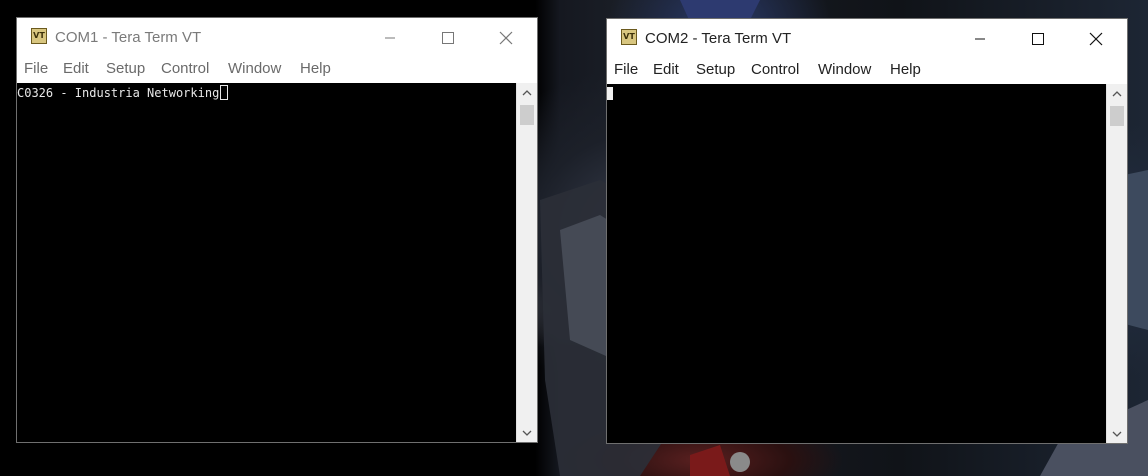 The width and height of the screenshot is (1148, 476). I want to click on title-bar: VT COM1 - Tera Term VT, so click(277, 38).